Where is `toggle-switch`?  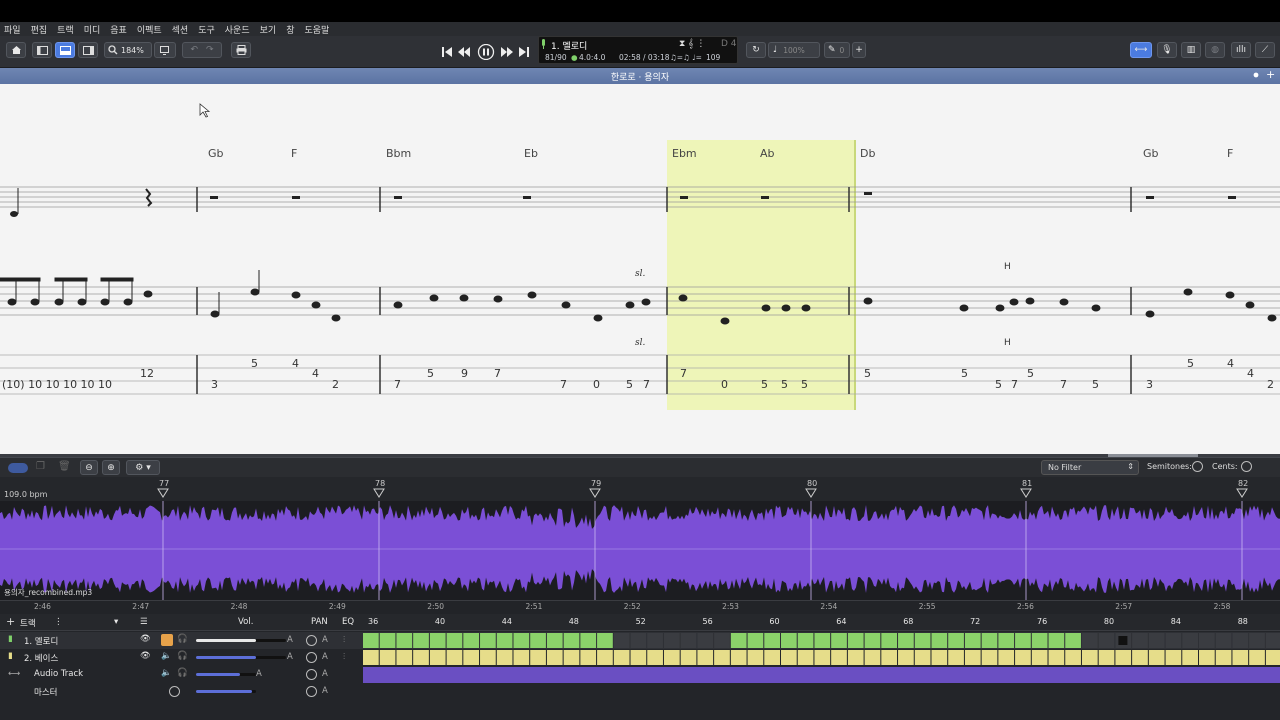 toggle-switch is located at coordinates (18, 468).